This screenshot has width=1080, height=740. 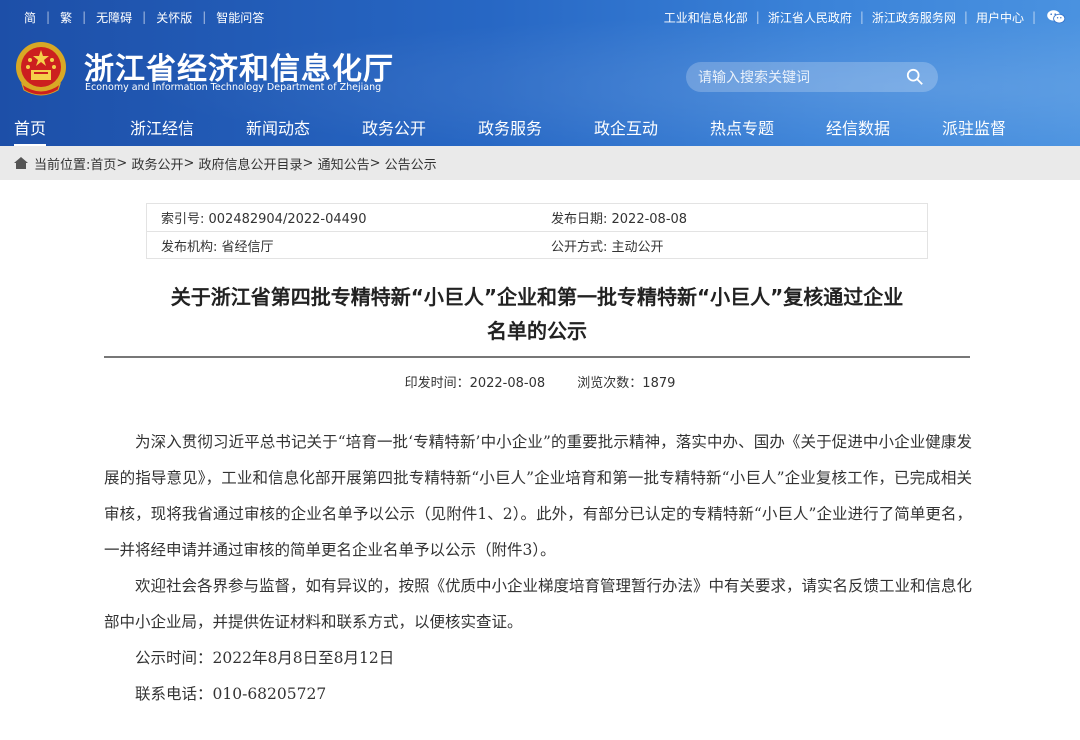 What do you see at coordinates (265, 658) in the screenshot?
I see `announcement-period: 公示时间：2022年8月8日至8月12日` at bounding box center [265, 658].